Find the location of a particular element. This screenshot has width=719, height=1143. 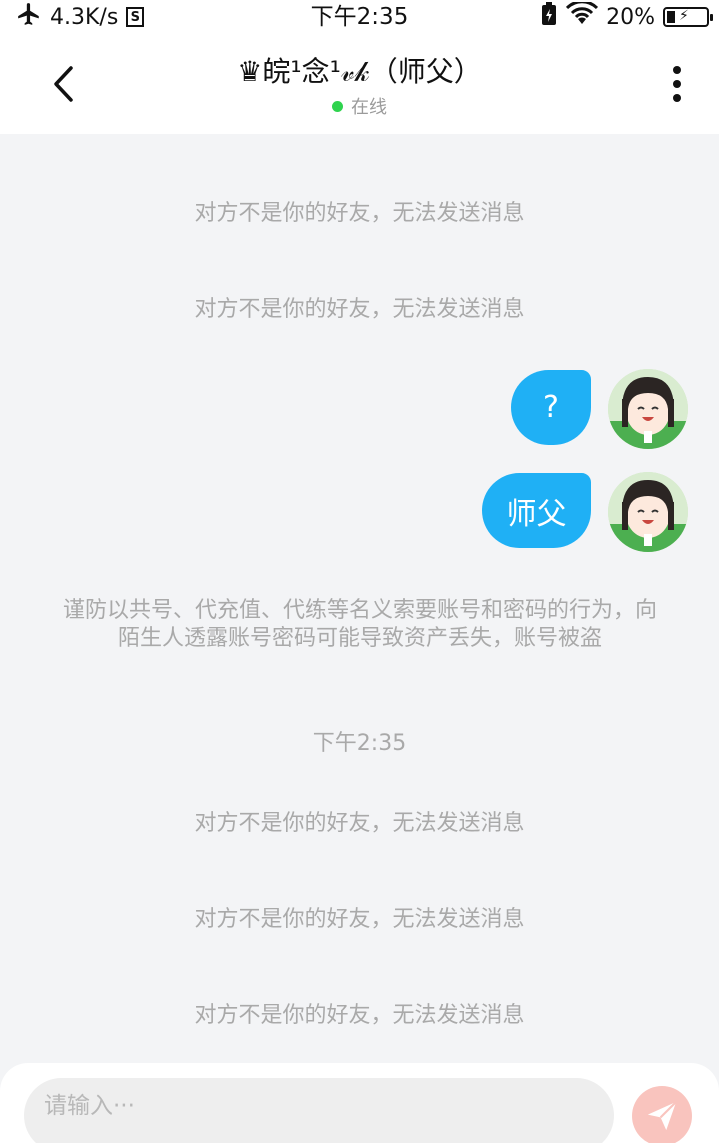

status-right: 20% ⚡ is located at coordinates (626, 16).